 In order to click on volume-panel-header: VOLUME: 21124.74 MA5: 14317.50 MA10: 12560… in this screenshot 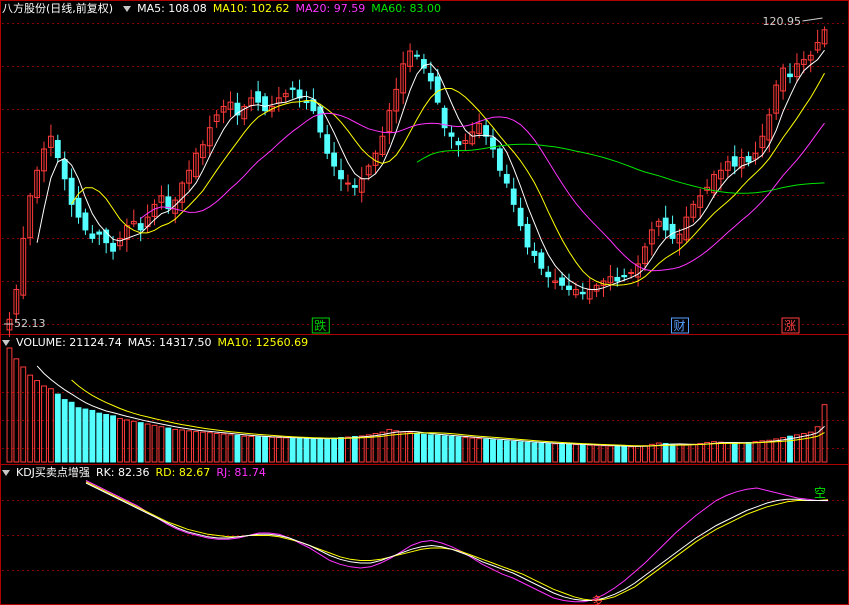, I will do `click(161, 342)`.